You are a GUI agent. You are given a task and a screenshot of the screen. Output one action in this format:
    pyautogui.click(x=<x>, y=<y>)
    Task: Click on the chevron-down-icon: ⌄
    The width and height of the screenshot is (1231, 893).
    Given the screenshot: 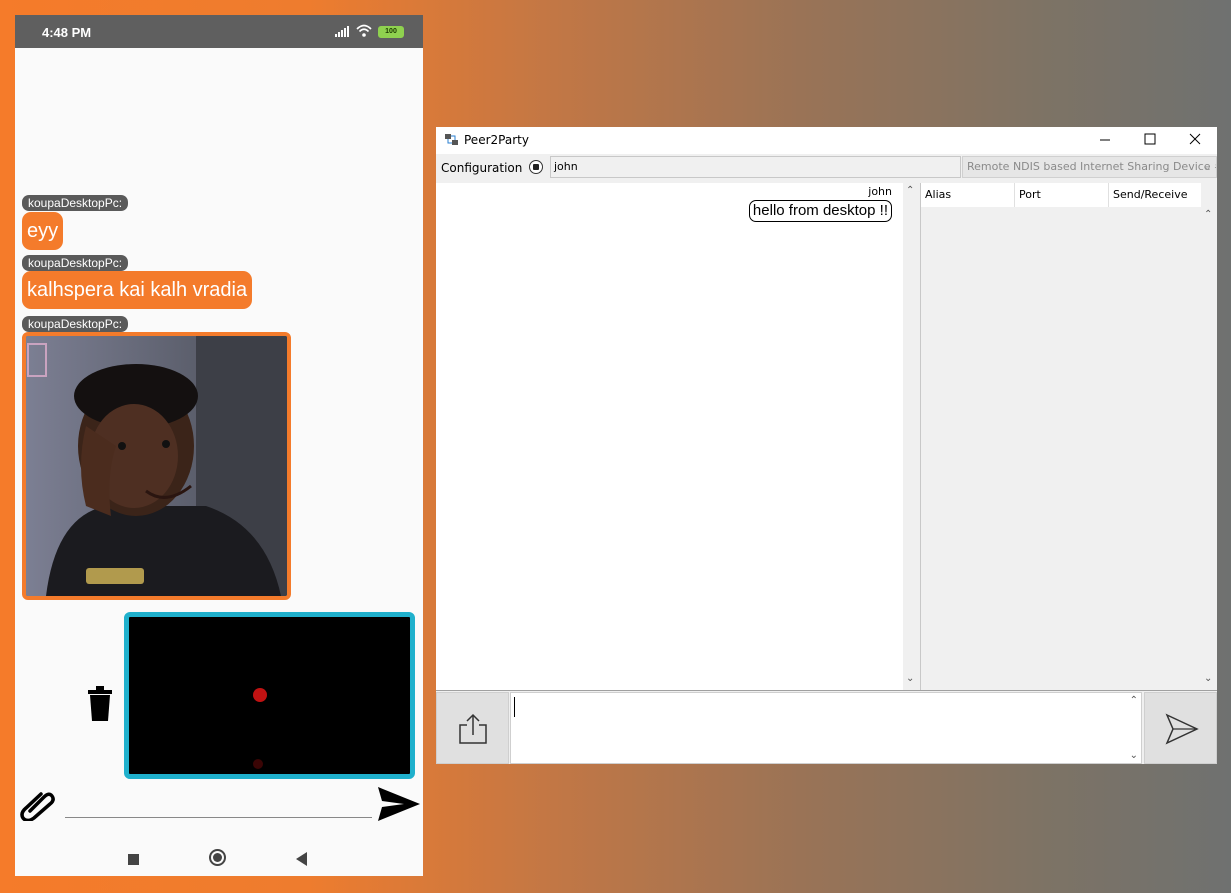 What is the action you would take?
    pyautogui.click(x=1207, y=166)
    